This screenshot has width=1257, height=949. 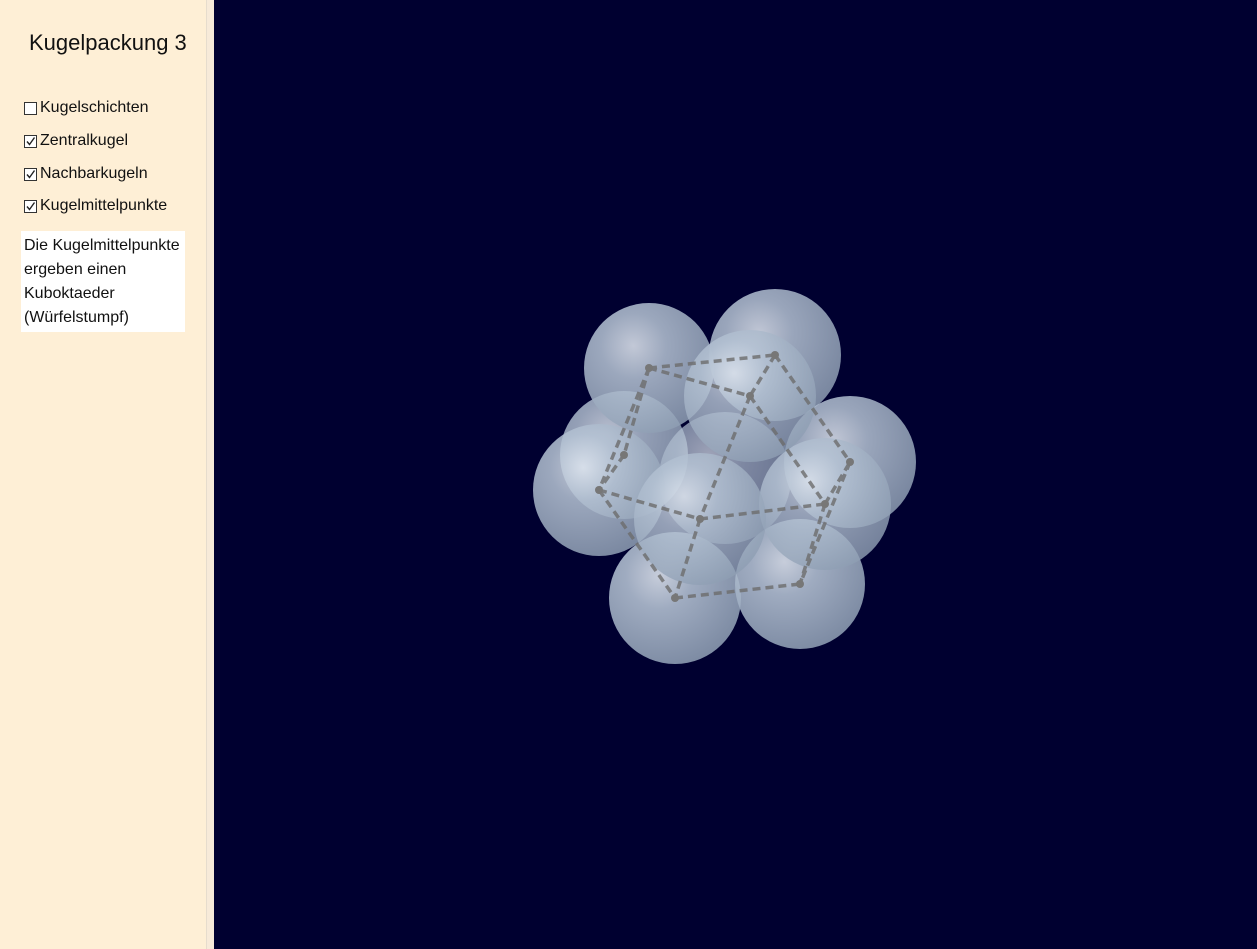 I want to click on checkbox-label: Kugelschichten, so click(x=94, y=107).